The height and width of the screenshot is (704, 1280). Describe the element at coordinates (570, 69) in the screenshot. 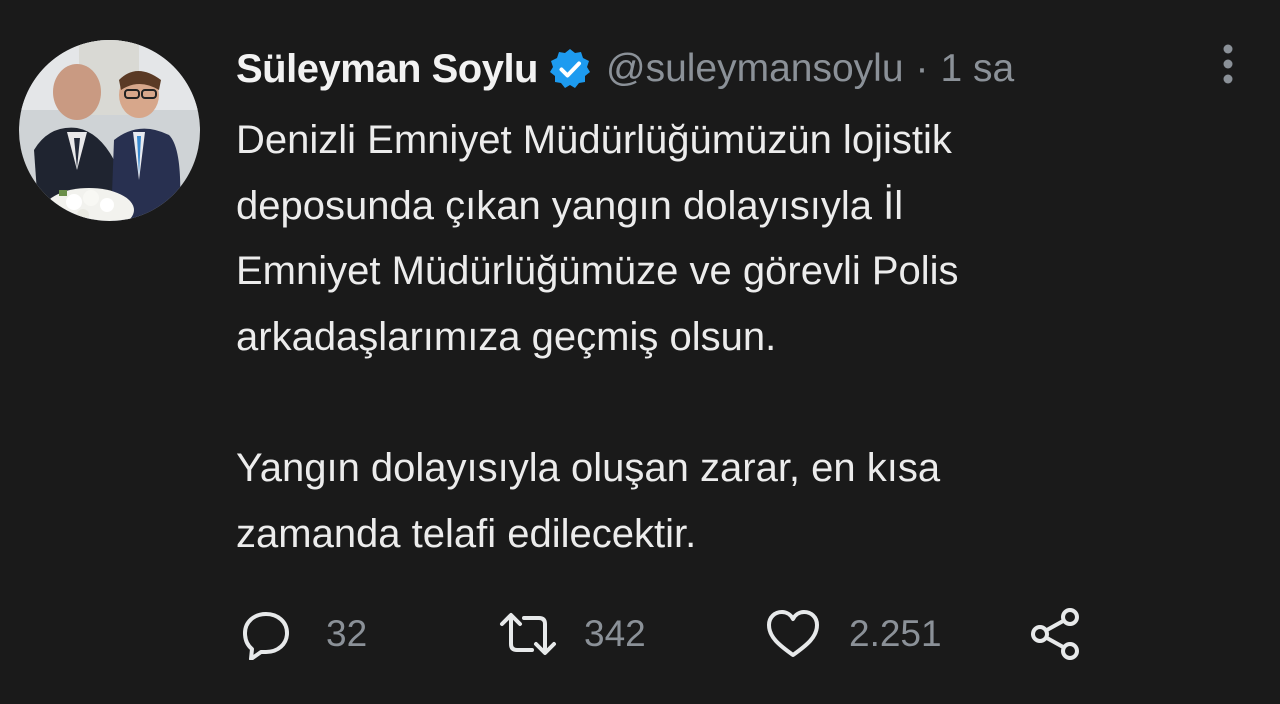

I see `verified-badge-icon` at that location.